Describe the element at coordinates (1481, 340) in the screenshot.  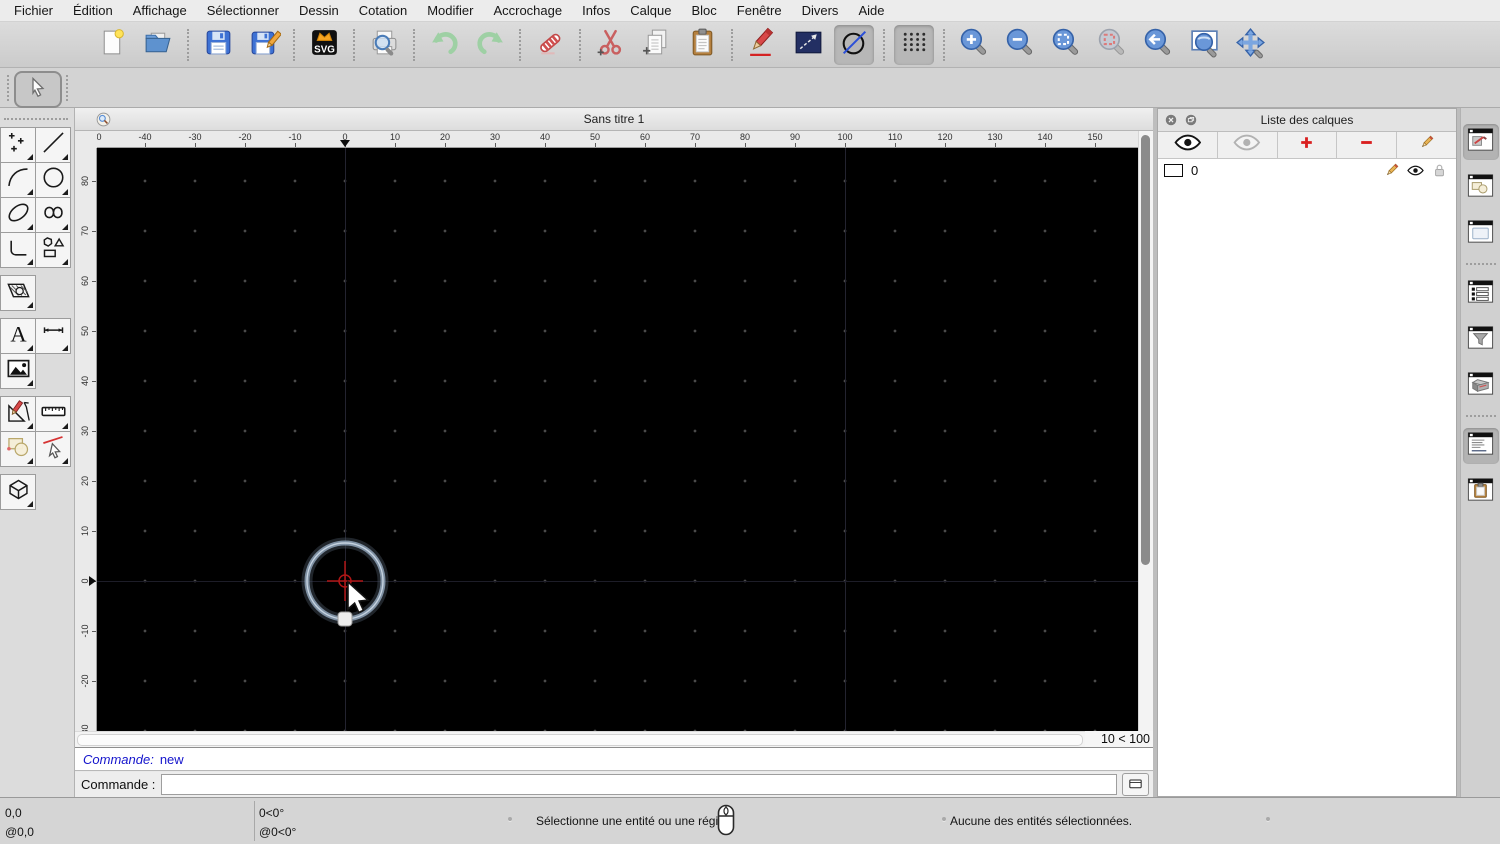
I see `dock-selection-filter-button` at that location.